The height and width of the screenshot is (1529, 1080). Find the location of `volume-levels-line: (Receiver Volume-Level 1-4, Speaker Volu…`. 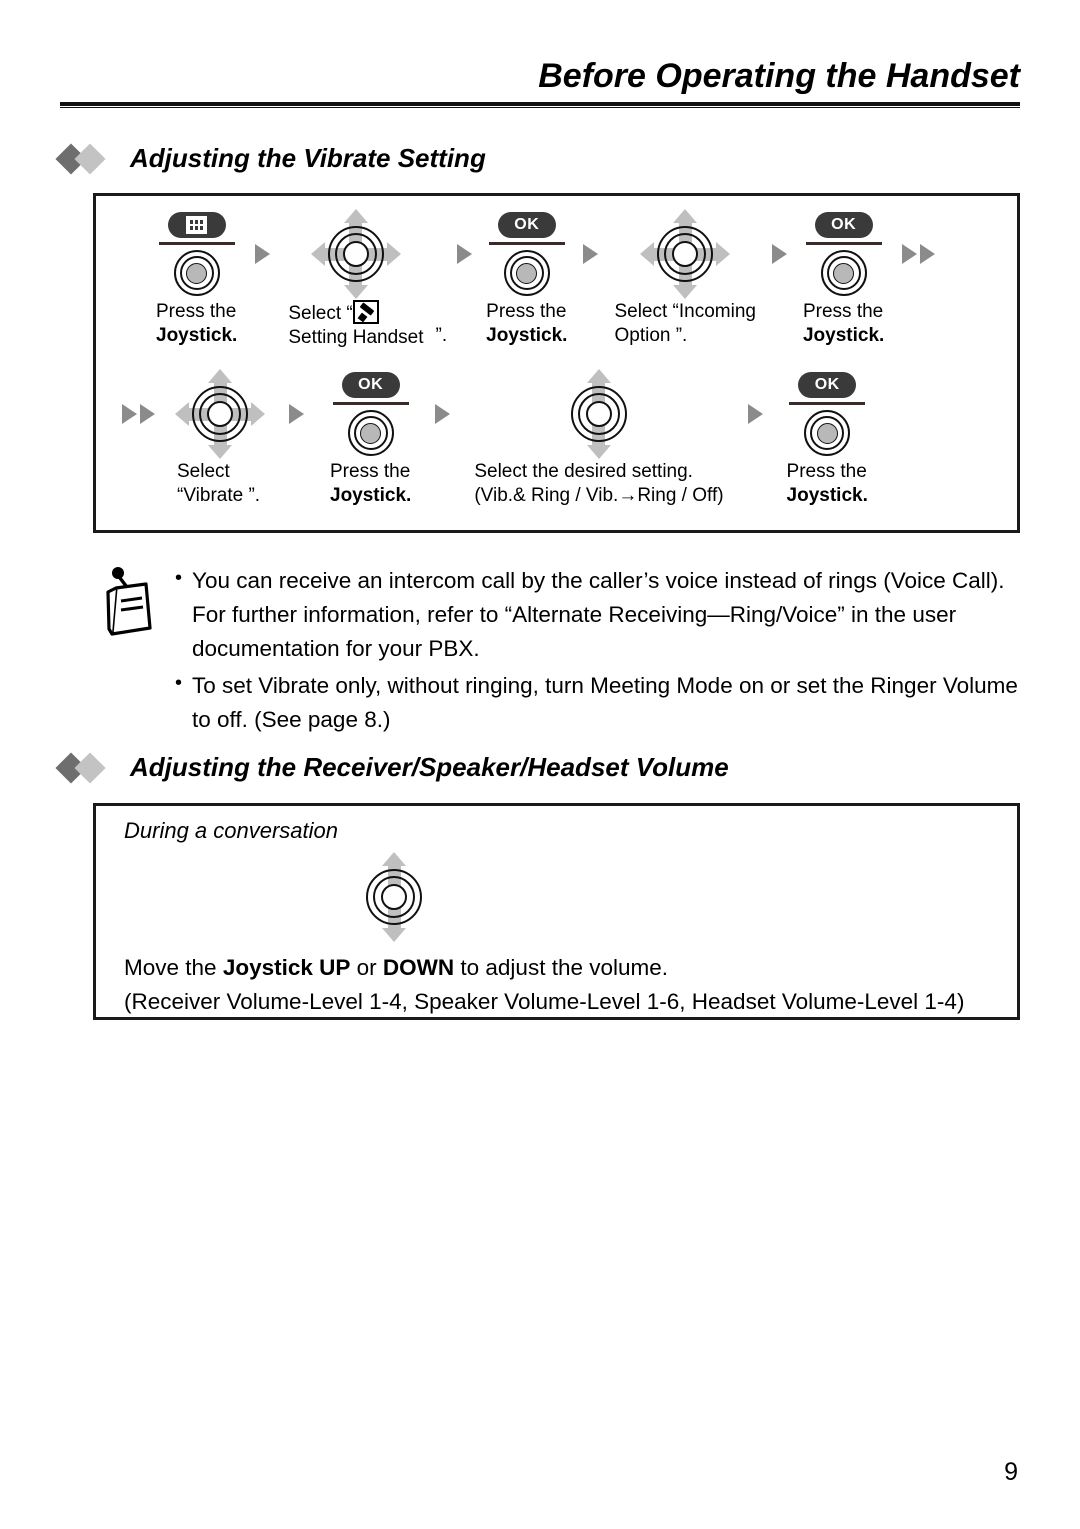

volume-levels-line: (Receiver Volume-Level 1-4, Speaker Volu… is located at coordinates (544, 1001).